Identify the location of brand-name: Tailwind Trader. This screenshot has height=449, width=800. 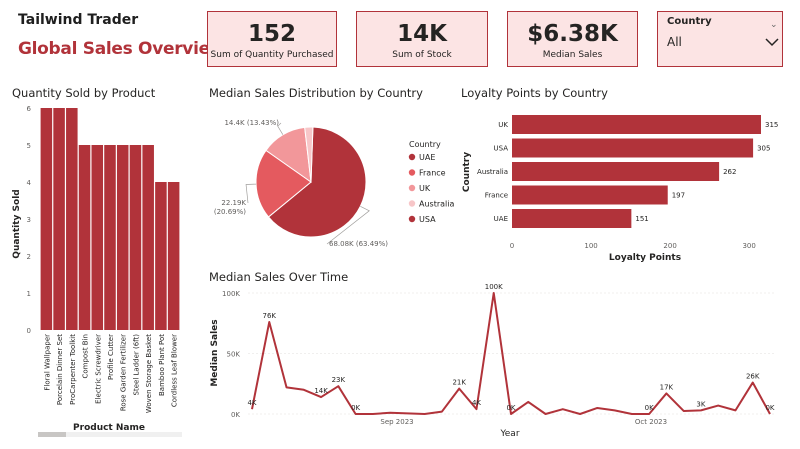
(78, 20).